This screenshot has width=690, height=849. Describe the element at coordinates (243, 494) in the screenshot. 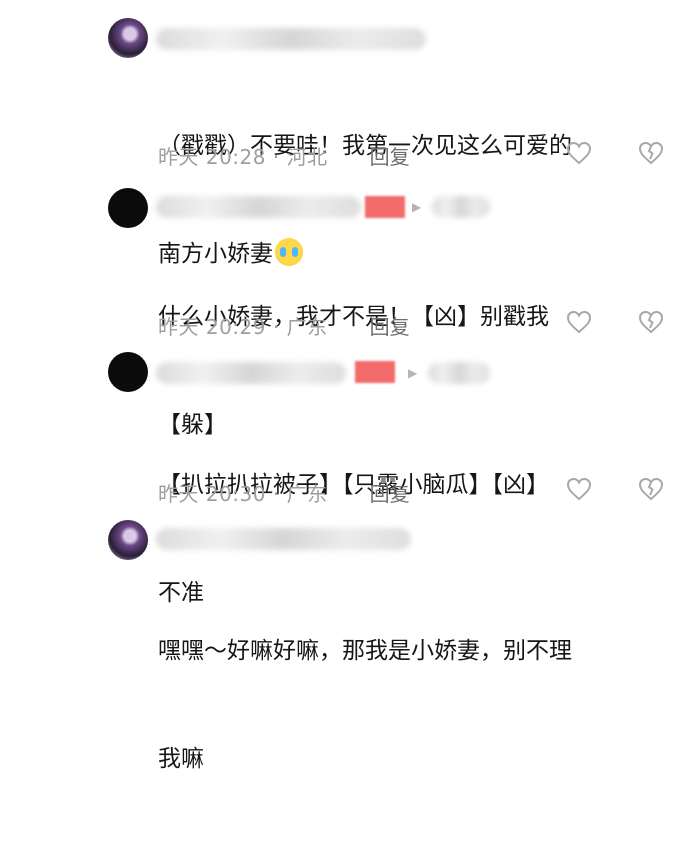

I see `timestamp-location: 昨天 20:30 · 广东` at that location.